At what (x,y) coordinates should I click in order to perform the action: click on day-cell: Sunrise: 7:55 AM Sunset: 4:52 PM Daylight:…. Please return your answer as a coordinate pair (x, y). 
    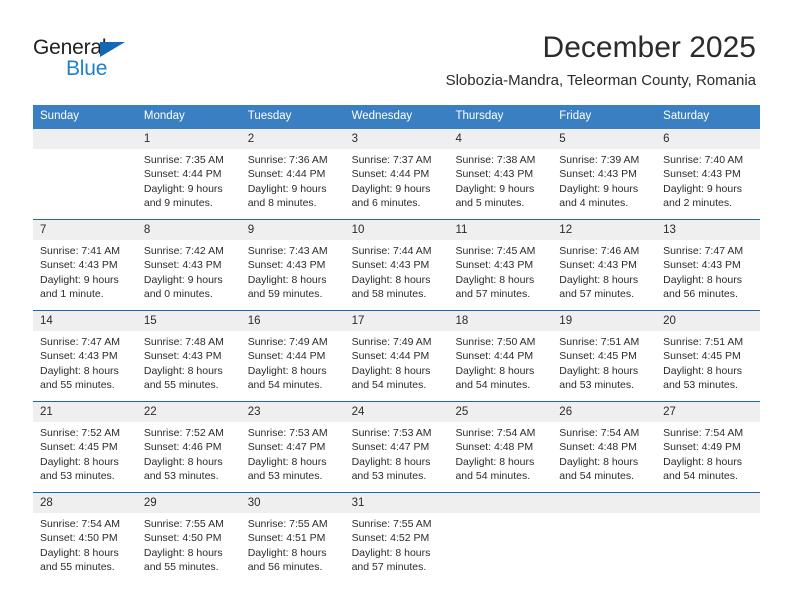
    Looking at the image, I should click on (397, 548).